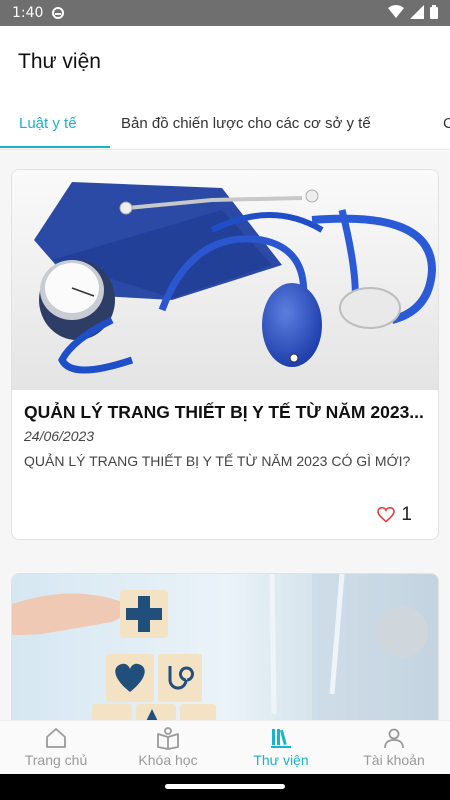 This screenshot has height=800, width=450. What do you see at coordinates (394, 738) in the screenshot?
I see `user-icon` at bounding box center [394, 738].